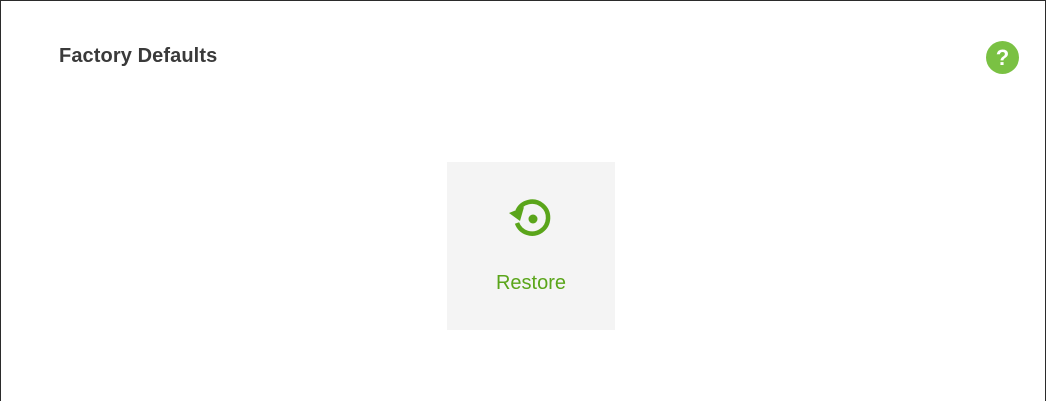 This screenshot has width=1046, height=401. I want to click on restore-label: Restore, so click(531, 283).